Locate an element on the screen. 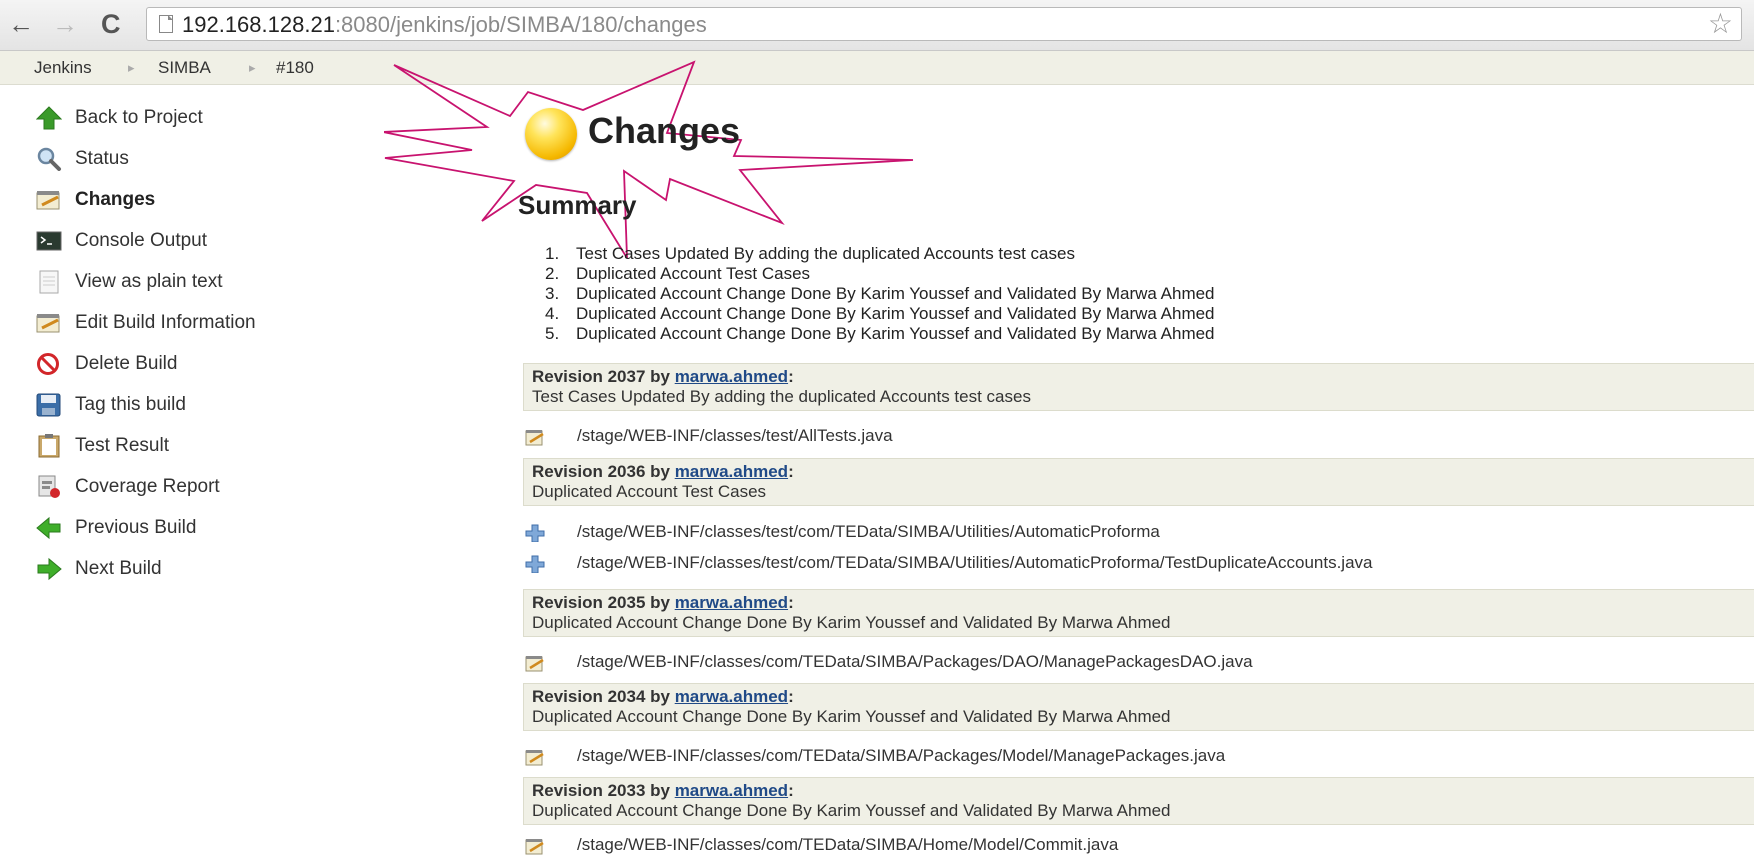 This screenshot has height=858, width=1754. floppy-disk-icon is located at coordinates (48, 405).